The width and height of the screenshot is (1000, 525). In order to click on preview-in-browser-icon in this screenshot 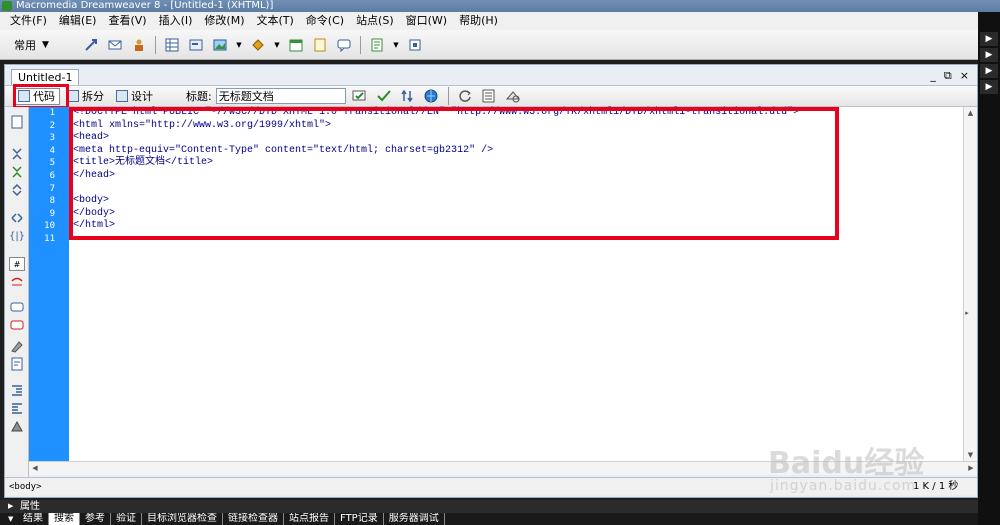, I will do `click(432, 96)`.